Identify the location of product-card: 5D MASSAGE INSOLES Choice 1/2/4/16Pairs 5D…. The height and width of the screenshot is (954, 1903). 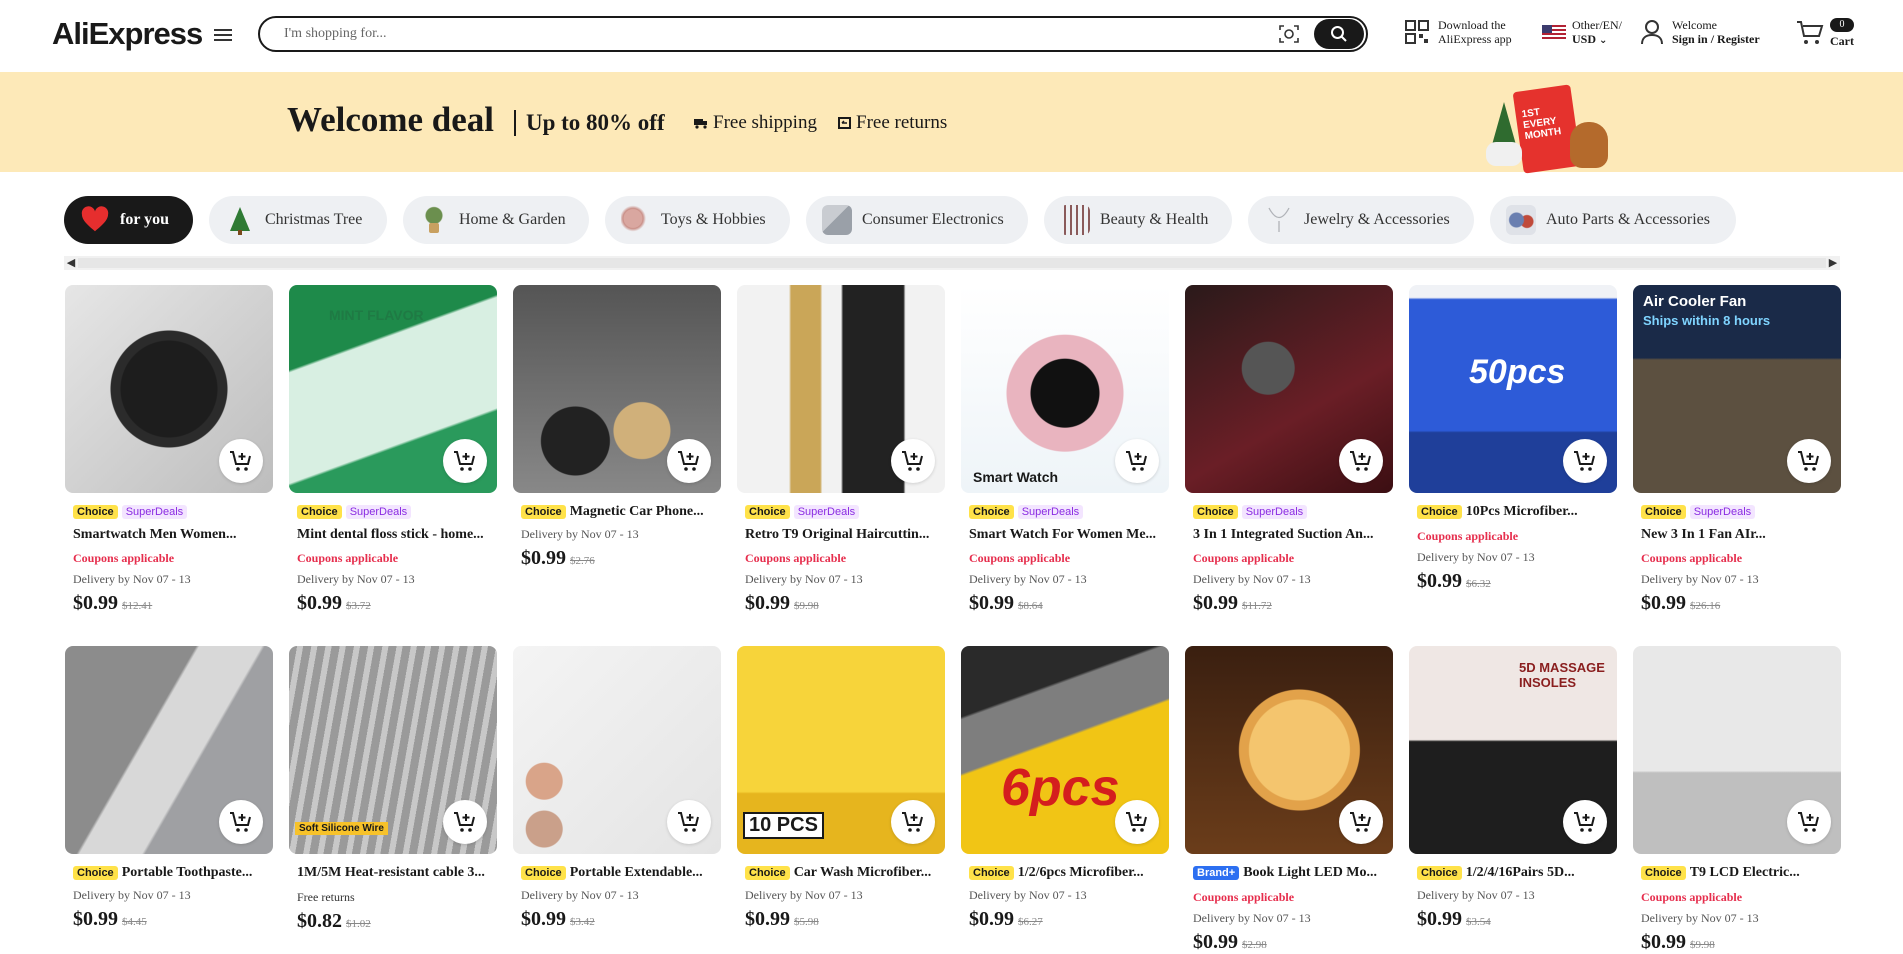
(1513, 788).